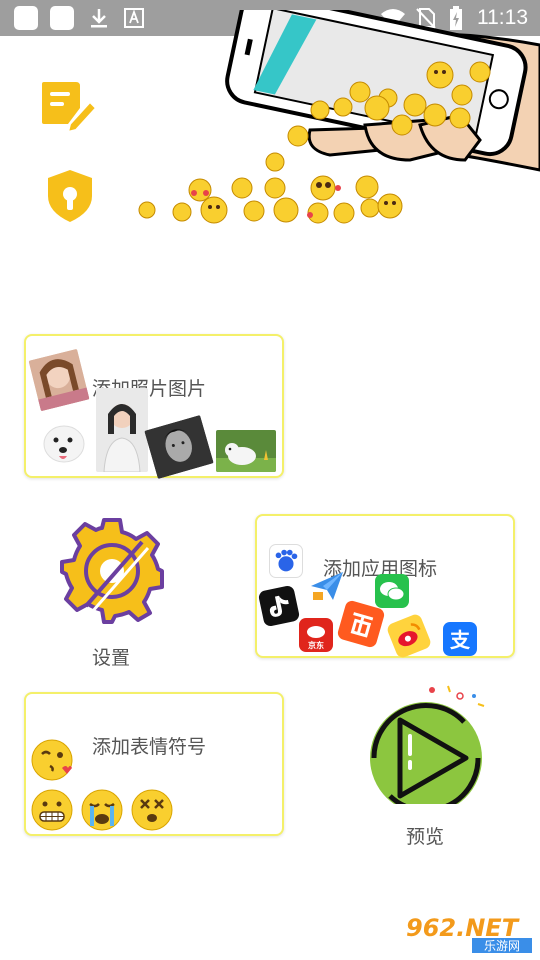 The height and width of the screenshot is (960, 540). What do you see at coordinates (70, 196) in the screenshot?
I see `shield-lock-icon` at bounding box center [70, 196].